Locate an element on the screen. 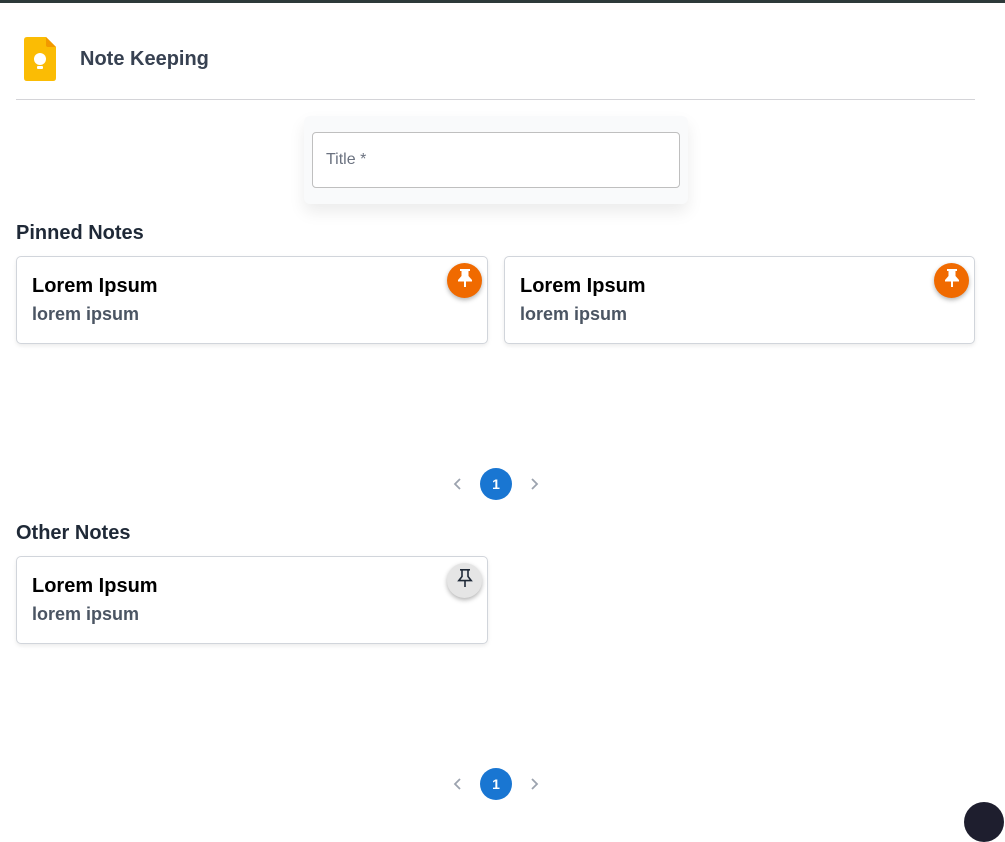  keep-lightbulb-logo-icon is located at coordinates (40, 59).